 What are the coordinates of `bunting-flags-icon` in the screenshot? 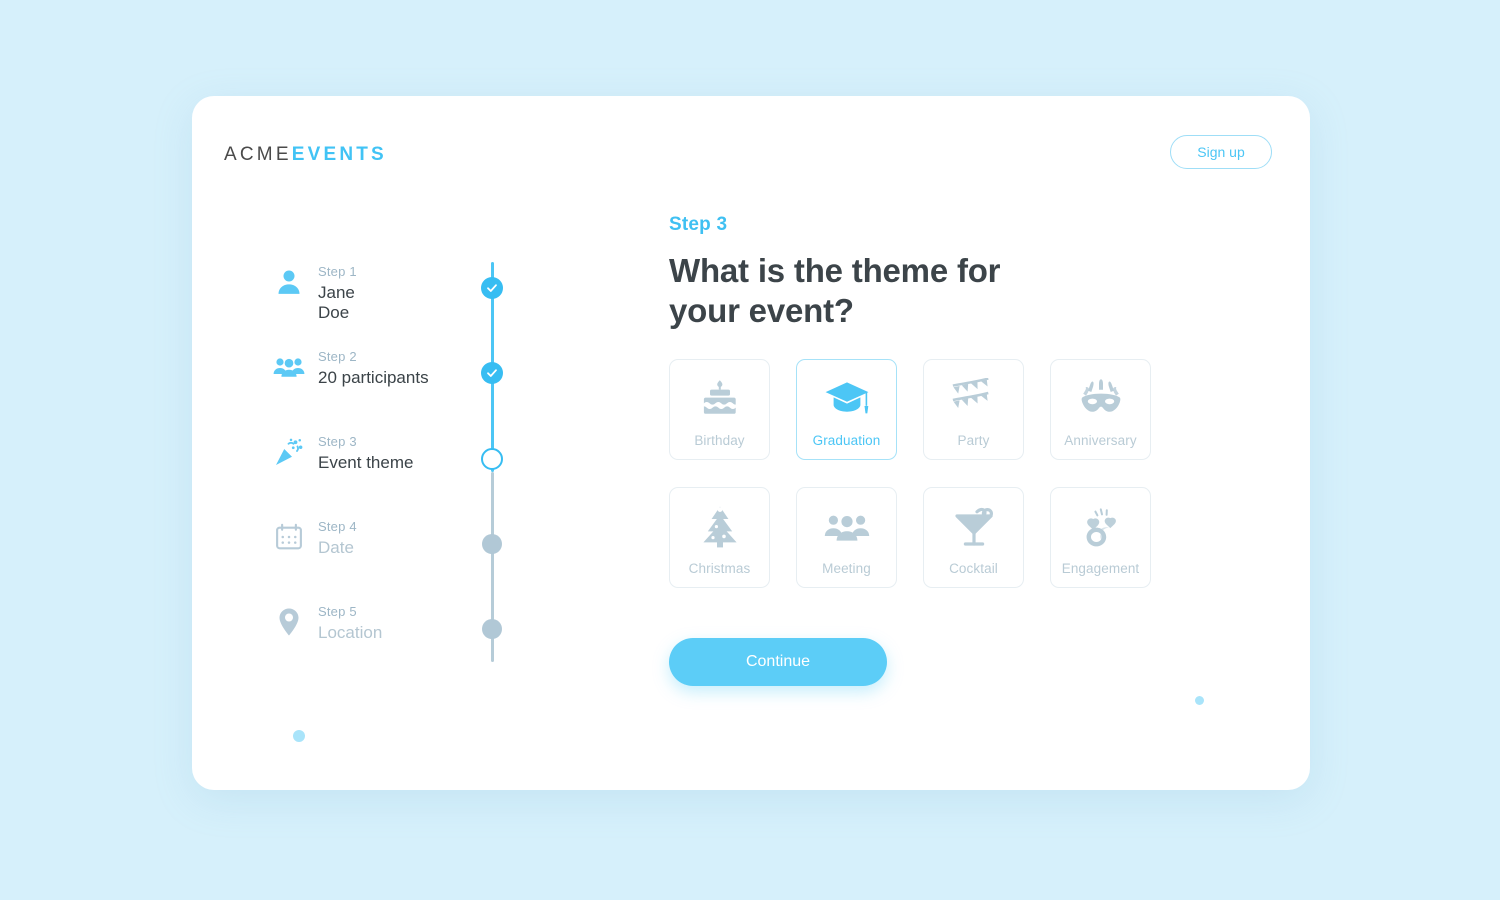 It's located at (974, 399).